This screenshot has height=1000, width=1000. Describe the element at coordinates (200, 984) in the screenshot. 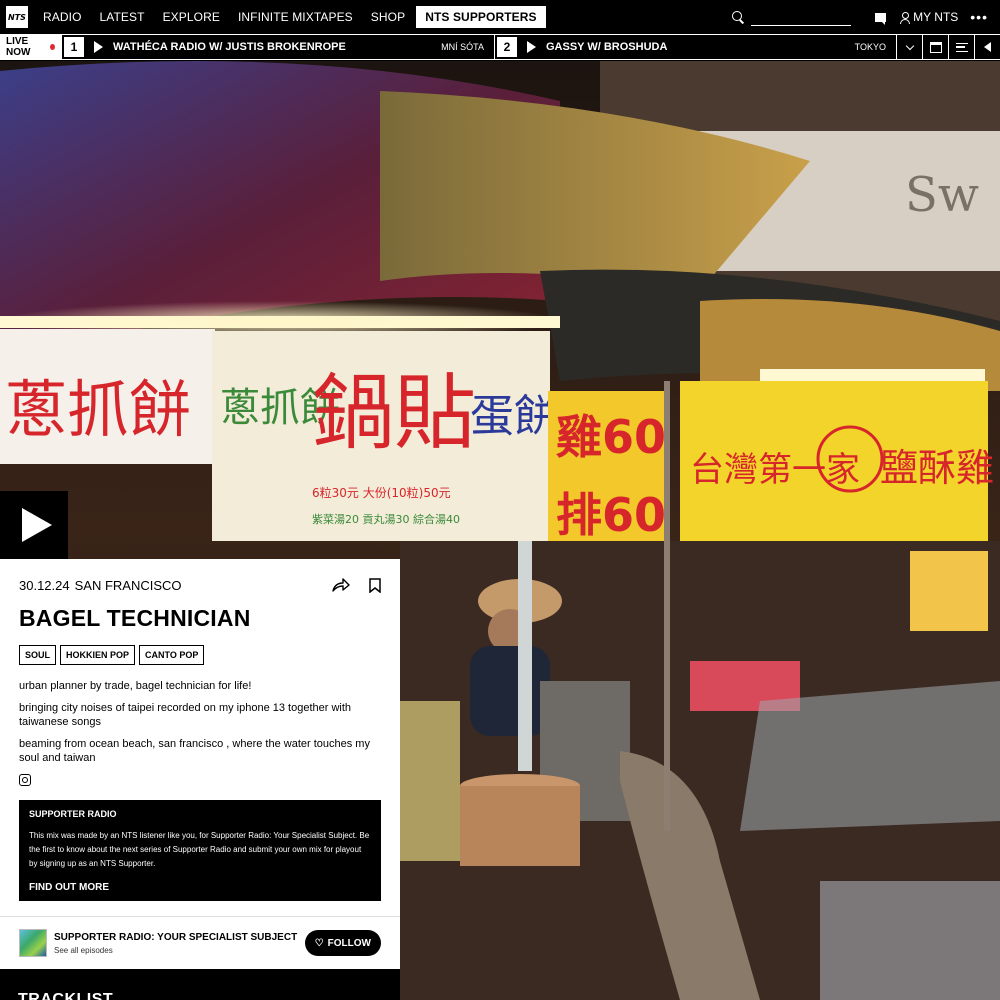

I see `tracklist-header: TRACKLIST` at that location.